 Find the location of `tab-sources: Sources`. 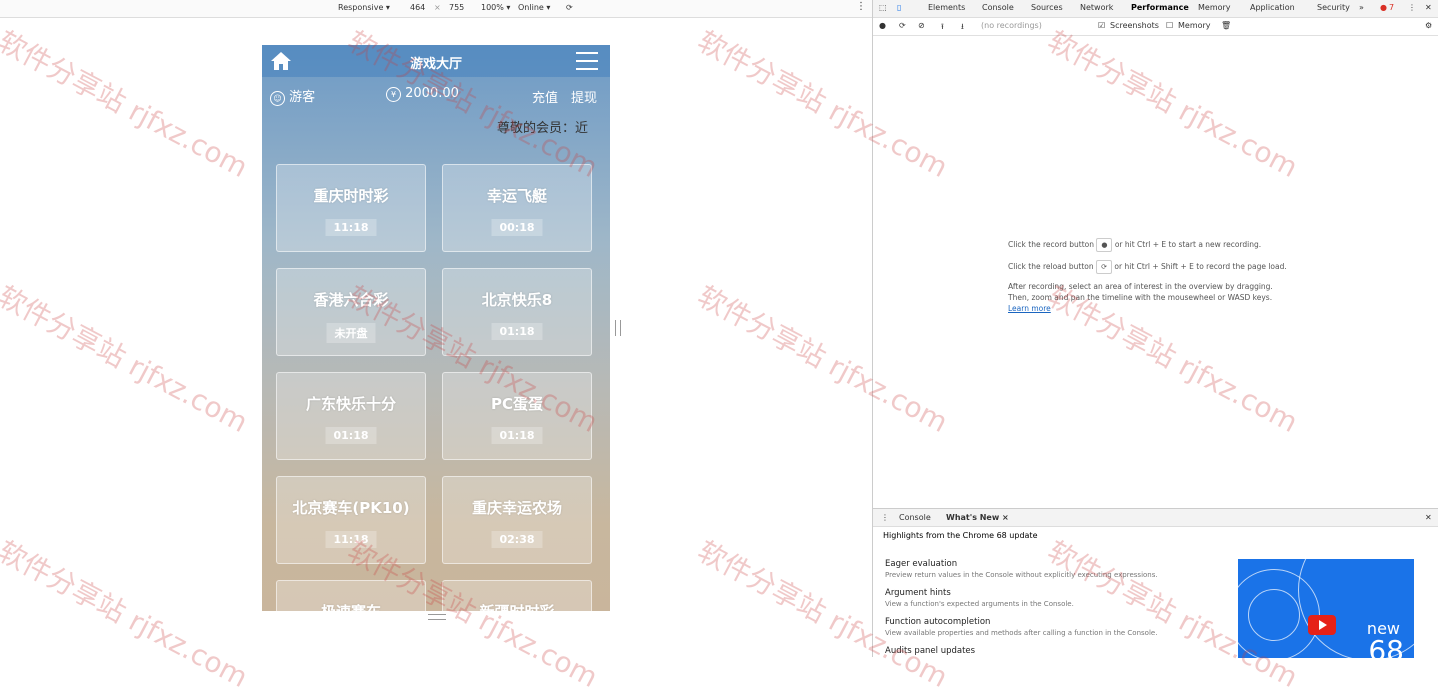

tab-sources: Sources is located at coordinates (1047, 7).